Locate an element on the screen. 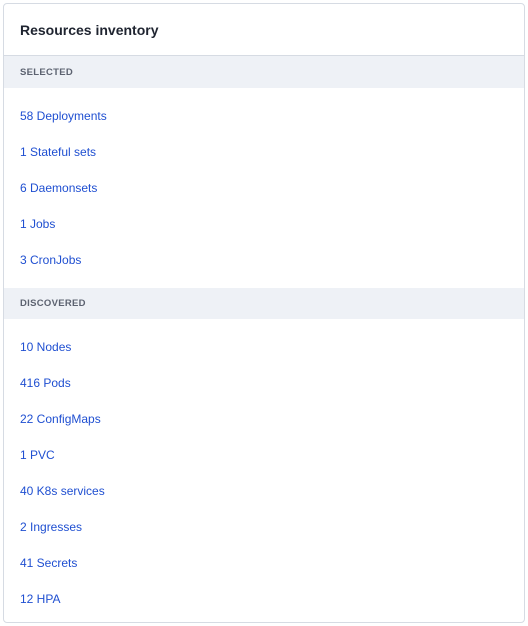 This screenshot has height=626, width=528. section-header-selected: SELECTED is located at coordinates (264, 72).